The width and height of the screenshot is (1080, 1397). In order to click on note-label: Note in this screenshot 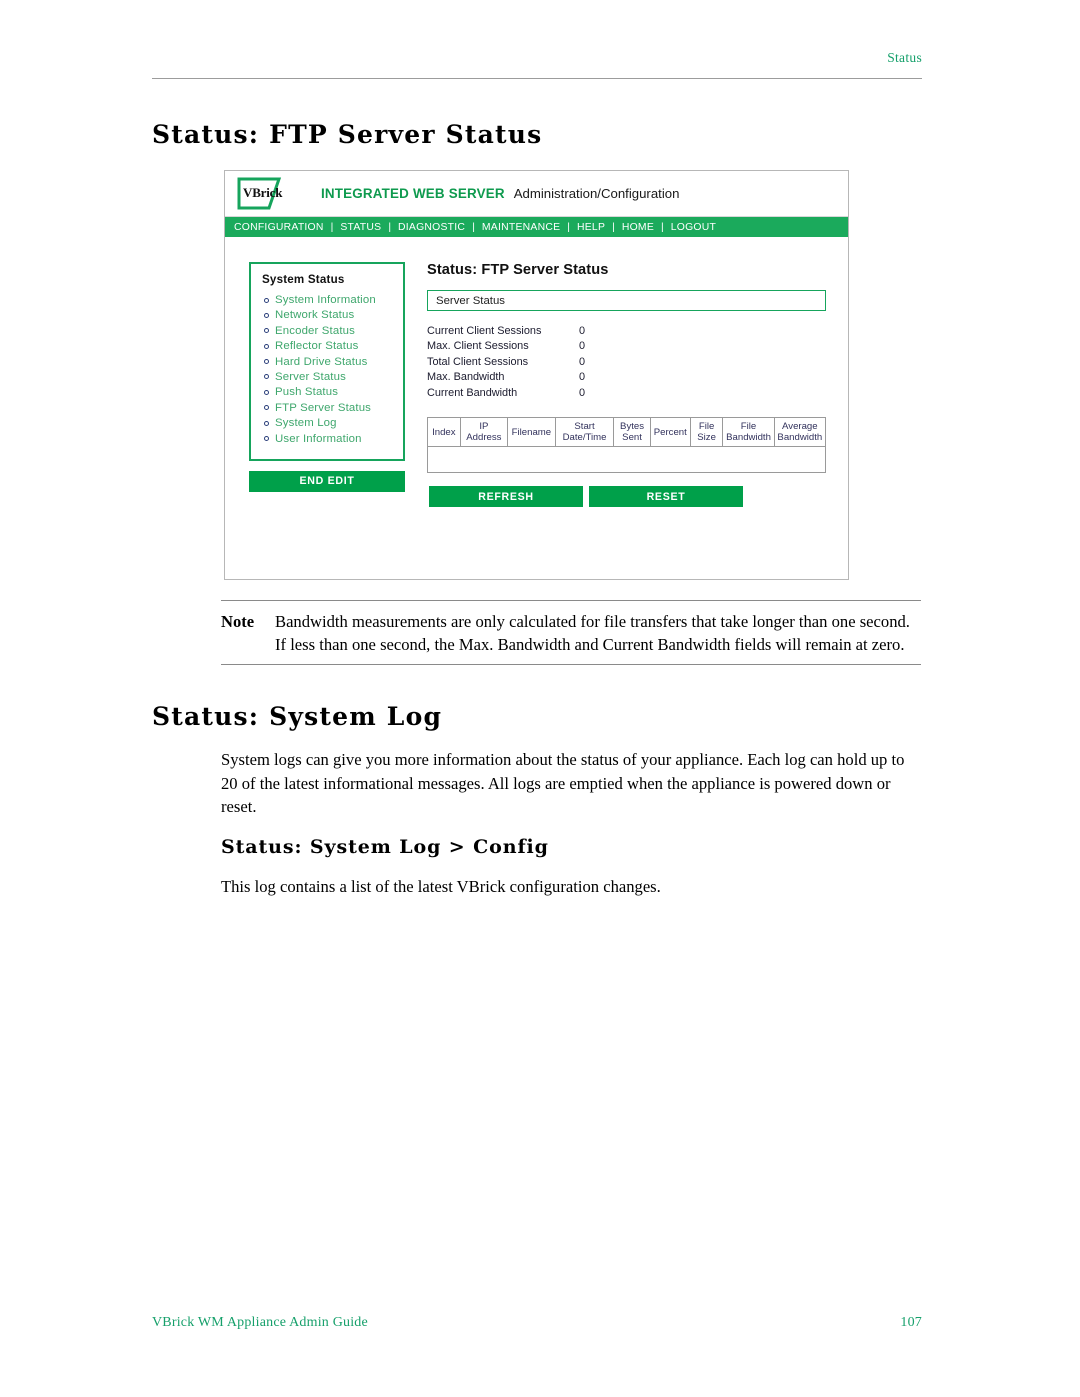, I will do `click(238, 621)`.